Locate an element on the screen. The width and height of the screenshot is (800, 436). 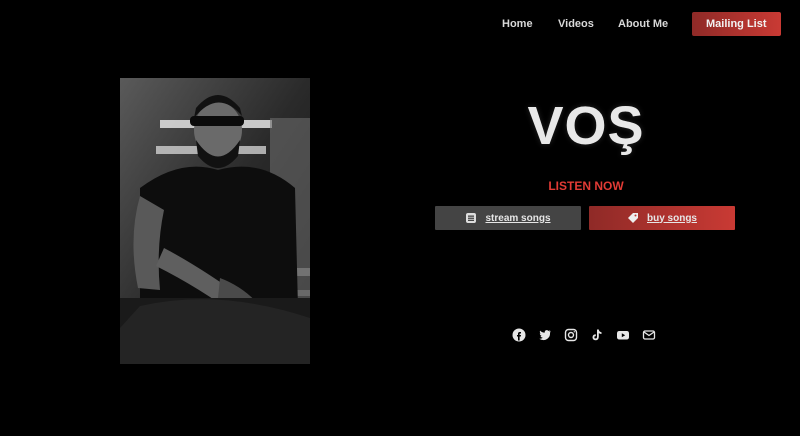
listen-now-heading: LISTEN NOW is located at coordinates (586, 186).